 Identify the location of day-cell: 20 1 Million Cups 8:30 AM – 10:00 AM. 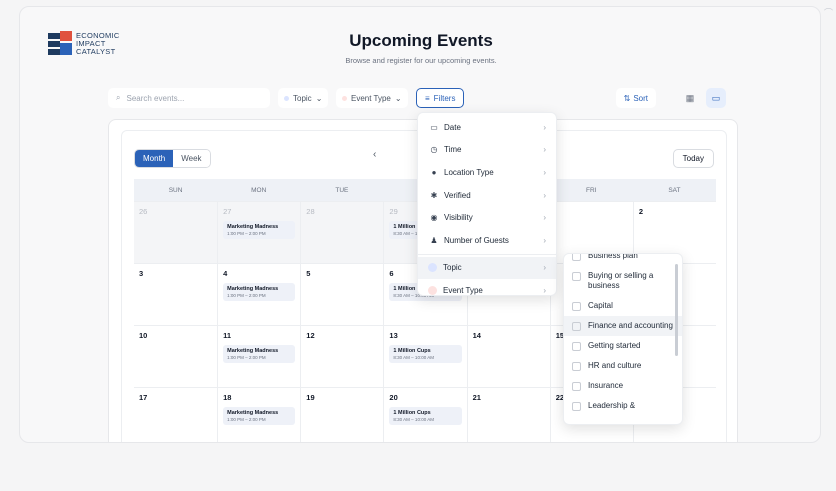
(424, 415).